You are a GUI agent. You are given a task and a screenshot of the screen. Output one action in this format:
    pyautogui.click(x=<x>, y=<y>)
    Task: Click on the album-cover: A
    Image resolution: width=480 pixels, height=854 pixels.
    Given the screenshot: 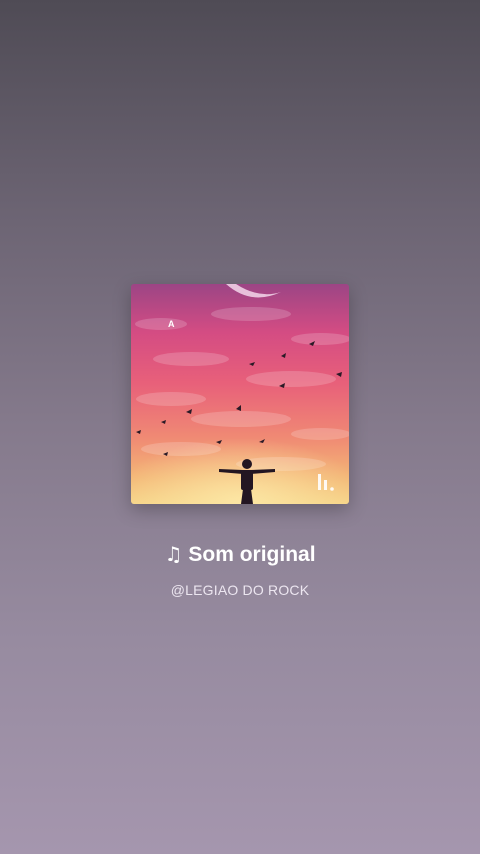 What is the action you would take?
    pyautogui.click(x=240, y=394)
    